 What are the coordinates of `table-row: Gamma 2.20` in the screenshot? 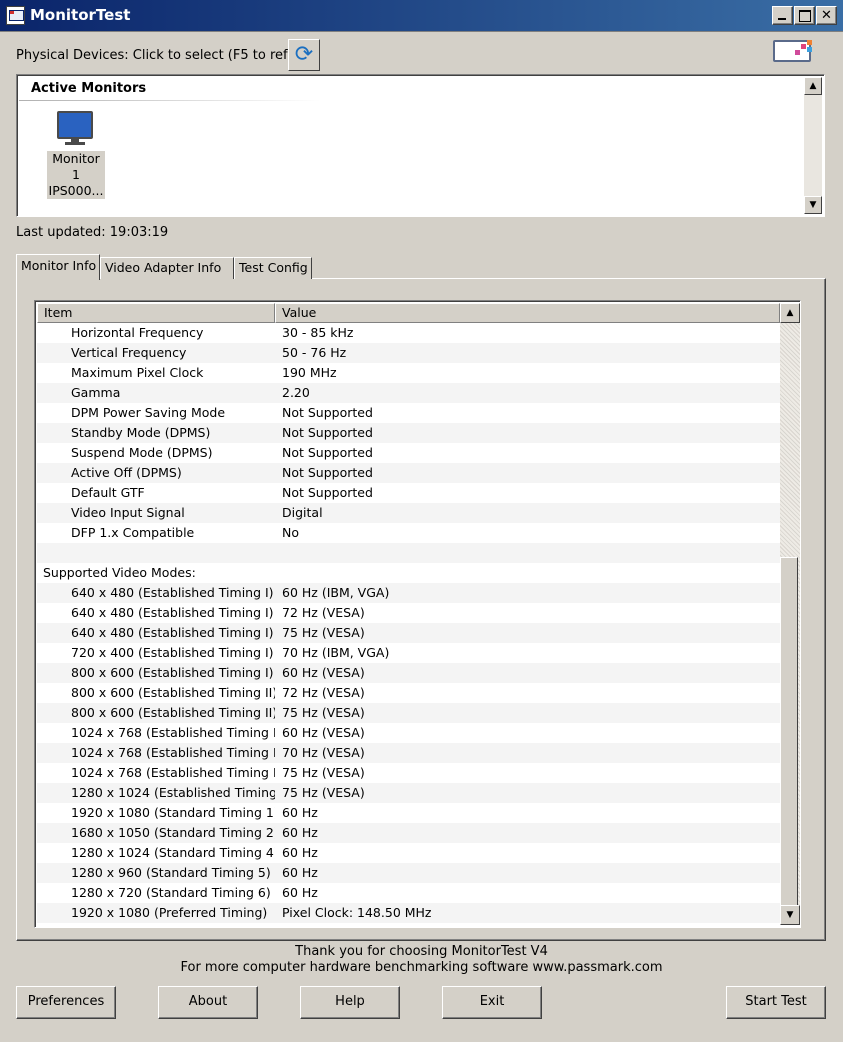 It's located at (408, 393).